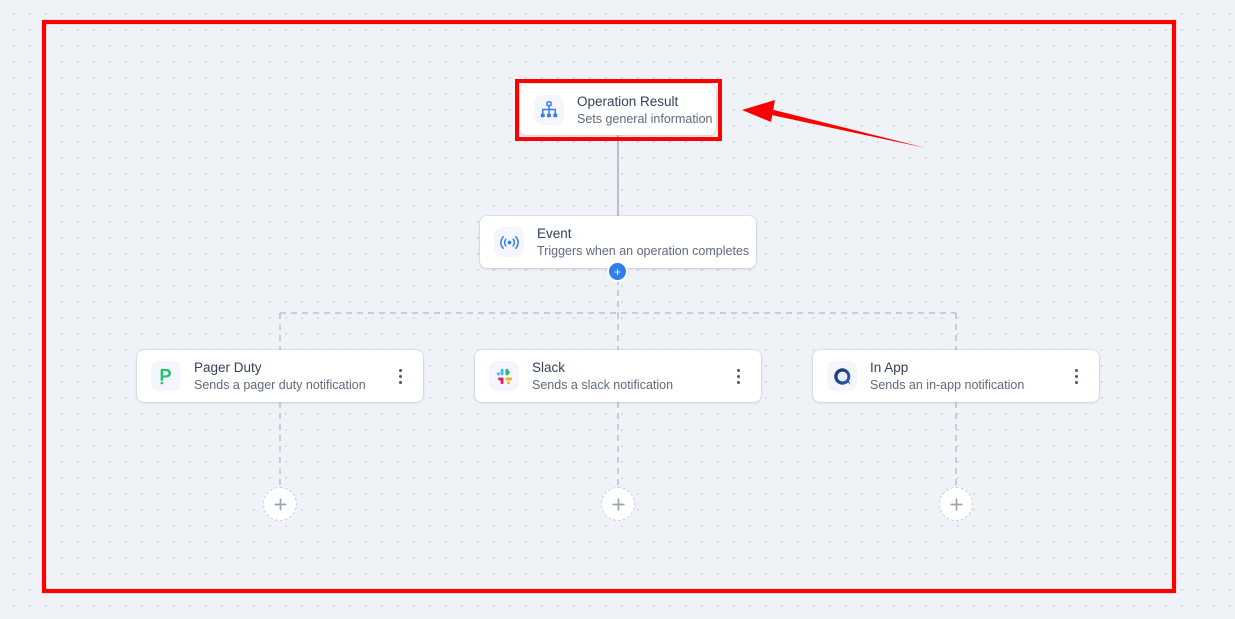 The width and height of the screenshot is (1235, 619). What do you see at coordinates (504, 376) in the screenshot?
I see `slack-logo-icon` at bounding box center [504, 376].